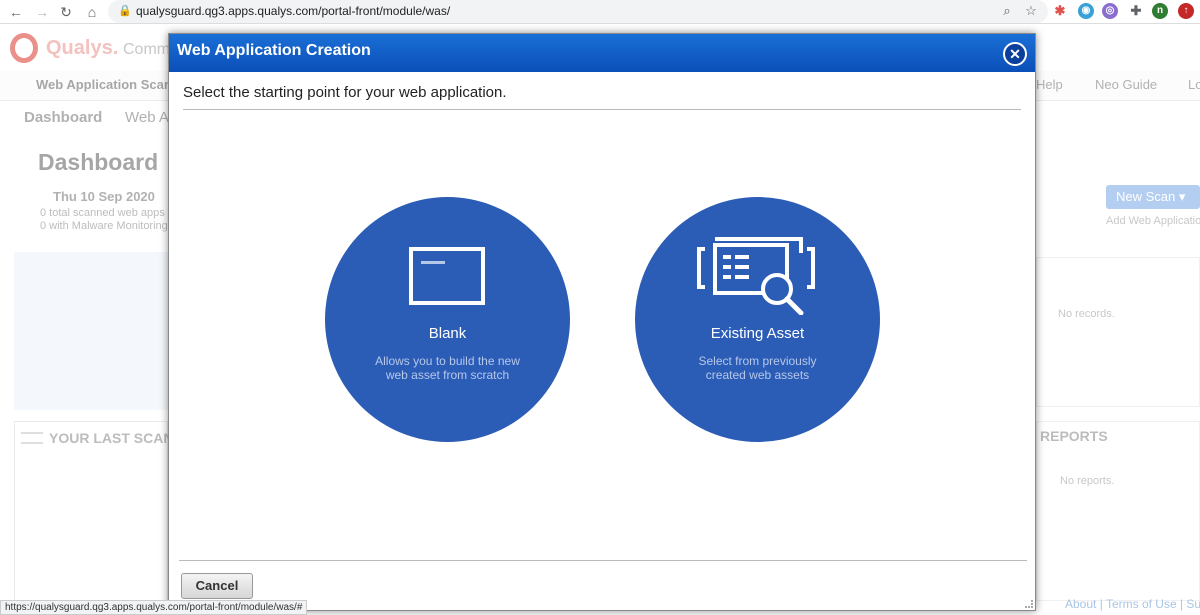  Describe the element at coordinates (1186, 11) in the screenshot. I see `update-icon: ↑` at that location.